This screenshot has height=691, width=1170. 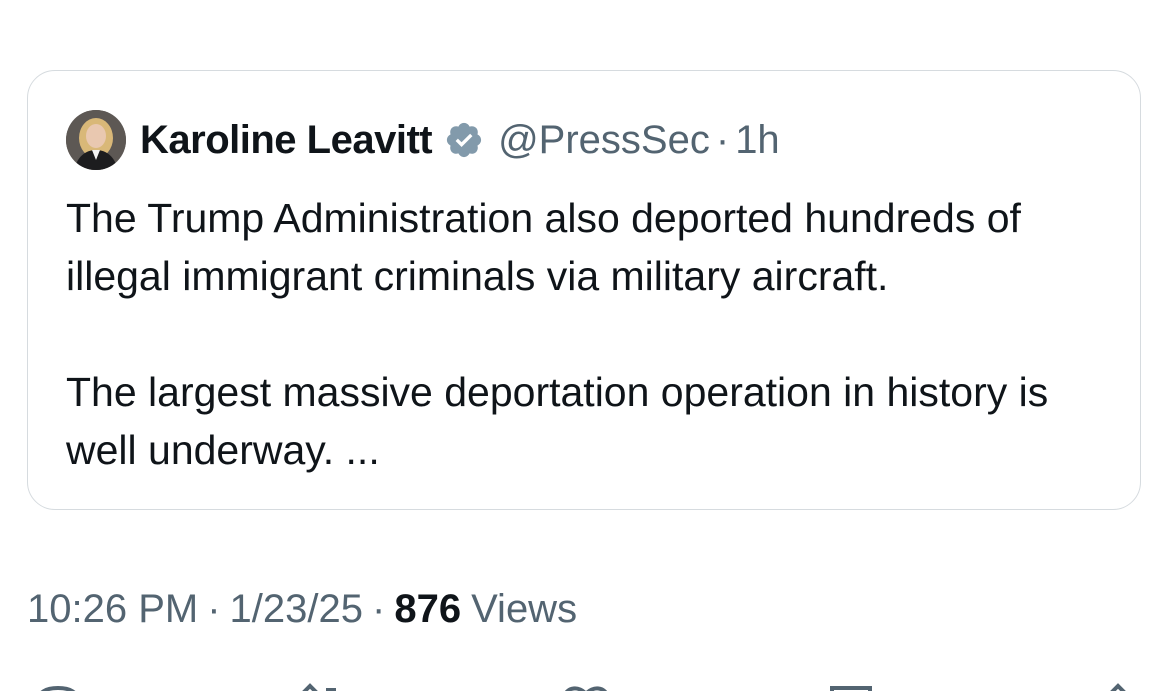 What do you see at coordinates (524, 608) in the screenshot?
I see `views-label: Views` at bounding box center [524, 608].